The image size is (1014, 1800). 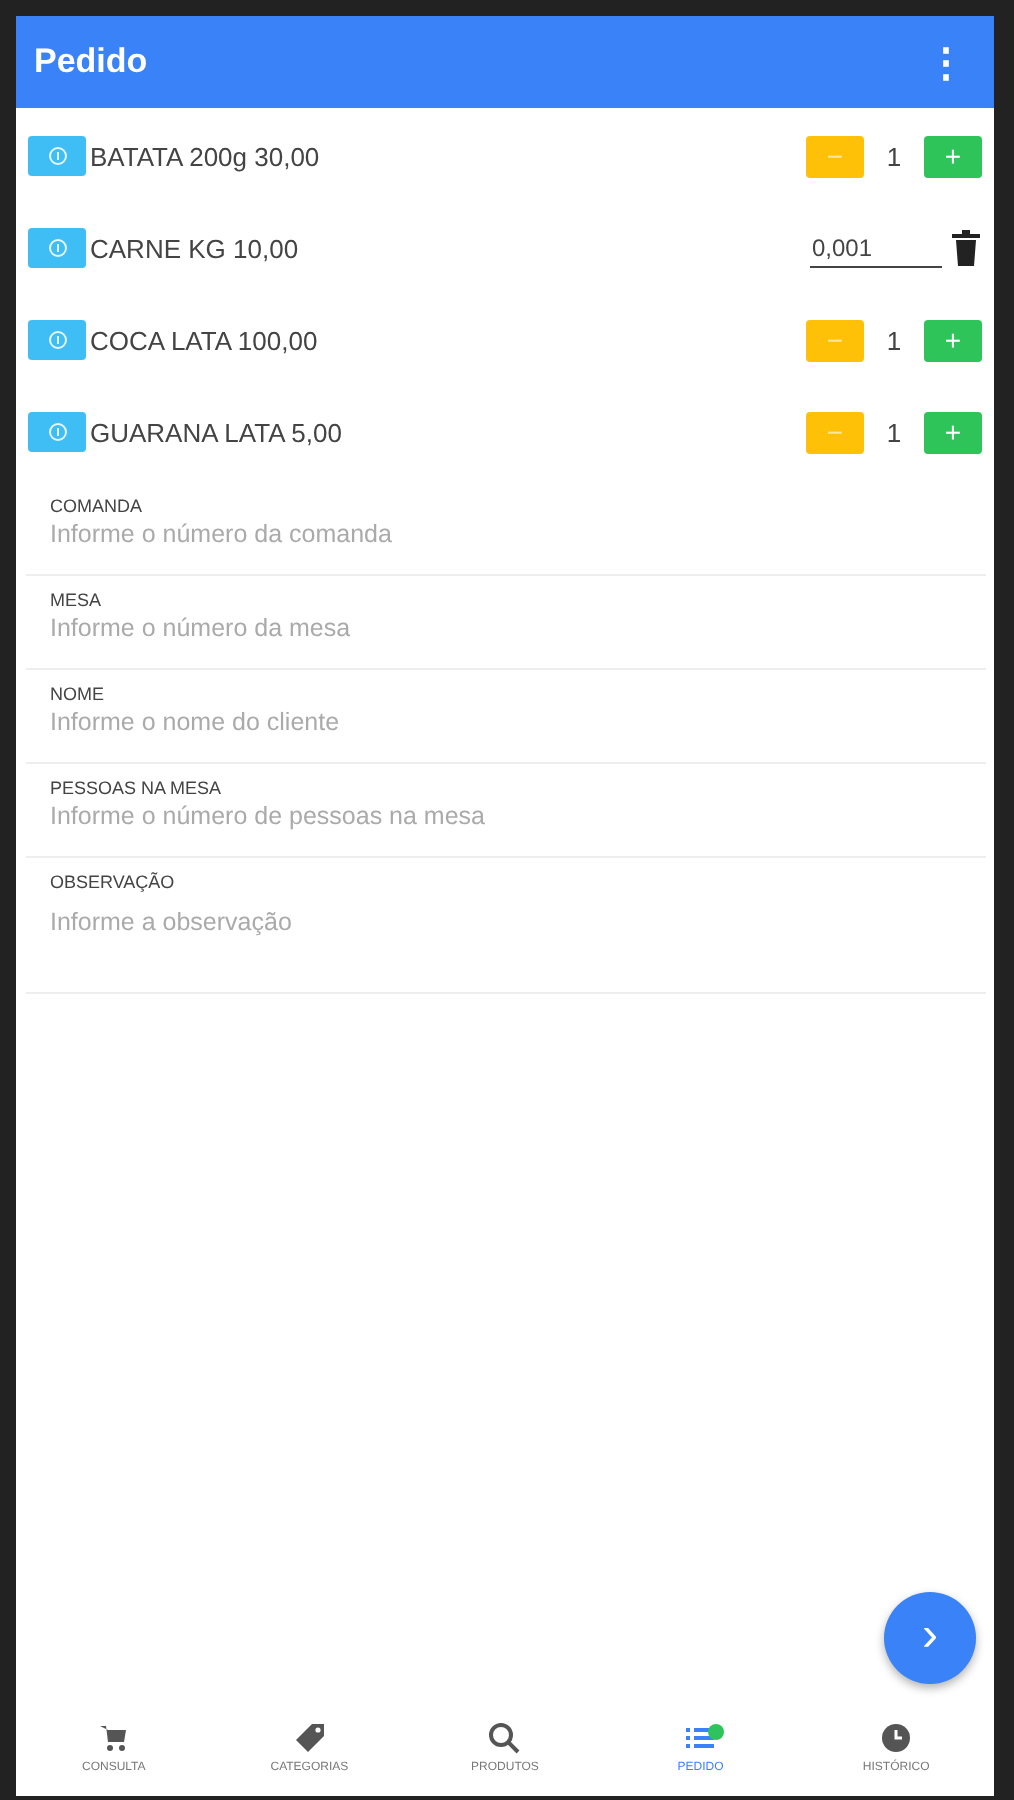 What do you see at coordinates (113, 882) in the screenshot?
I see `field-label: OBSERVAÇÃO` at bounding box center [113, 882].